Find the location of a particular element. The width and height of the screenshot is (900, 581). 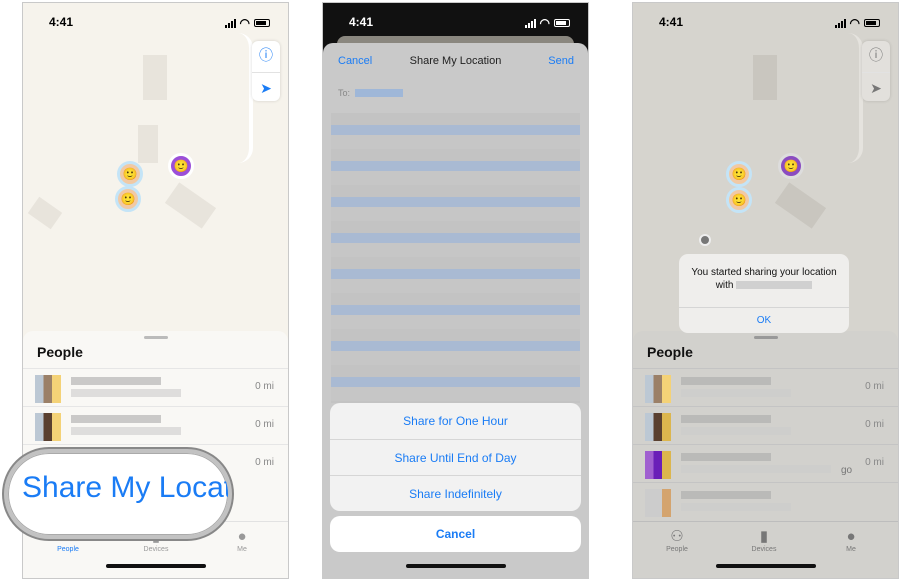

current-location-dot is located at coordinates (705, 240).